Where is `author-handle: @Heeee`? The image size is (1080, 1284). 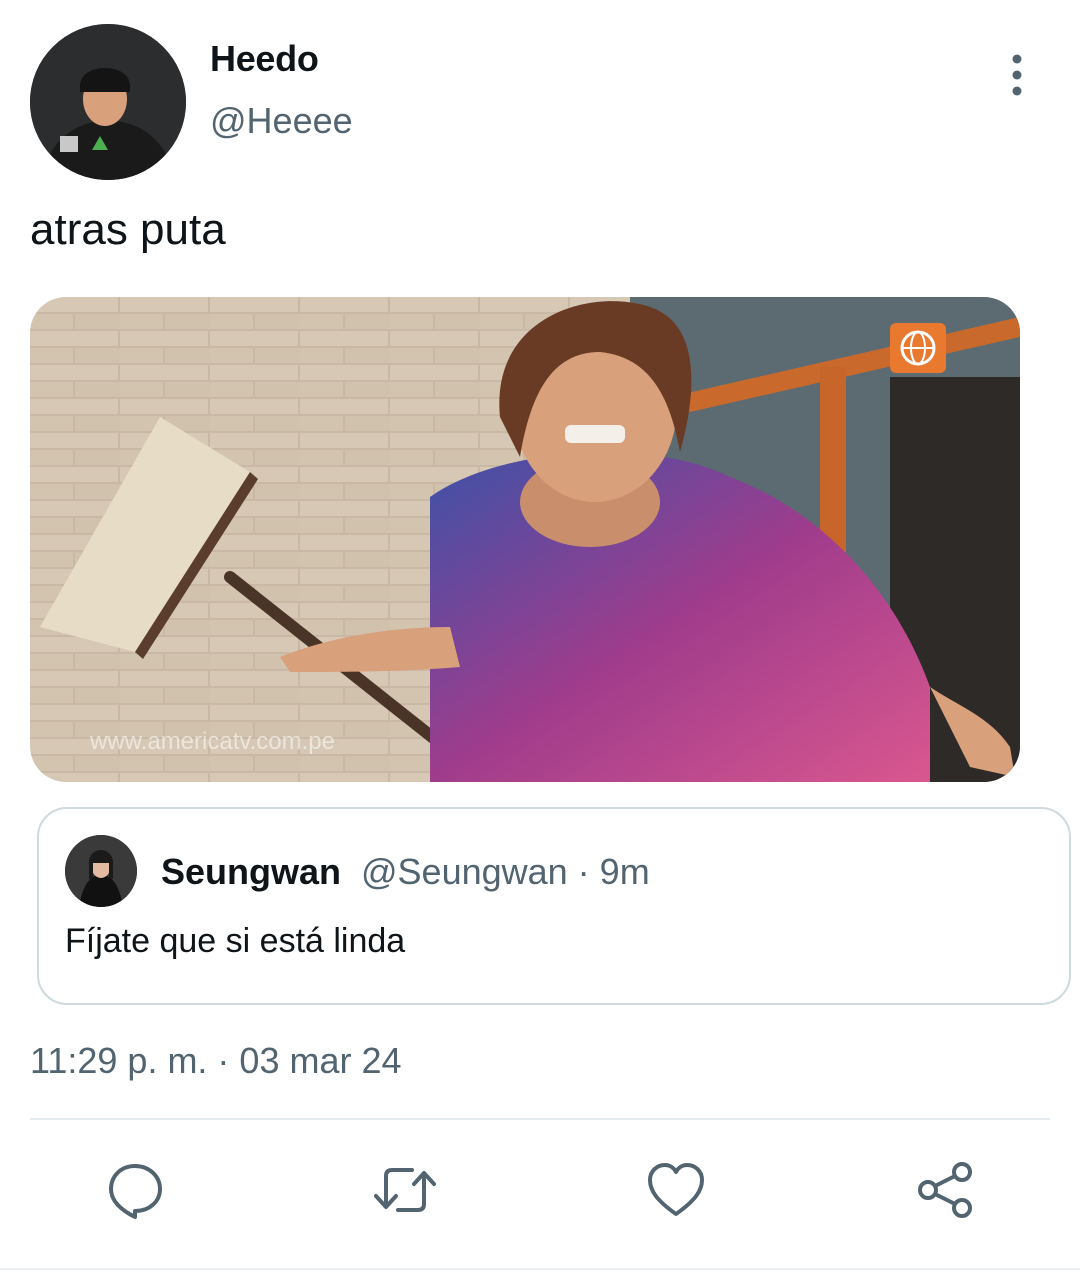 author-handle: @Heeee is located at coordinates (281, 121).